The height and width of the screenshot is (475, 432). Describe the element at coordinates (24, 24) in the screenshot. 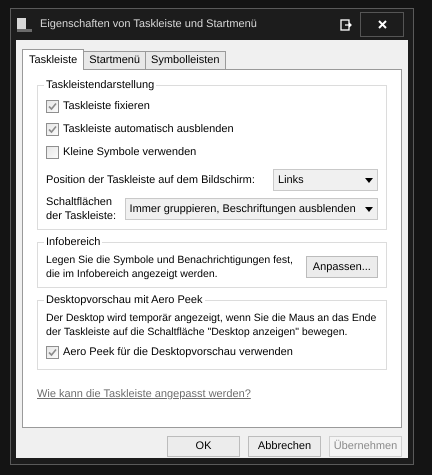

I see `taskbar-window-icon` at that location.